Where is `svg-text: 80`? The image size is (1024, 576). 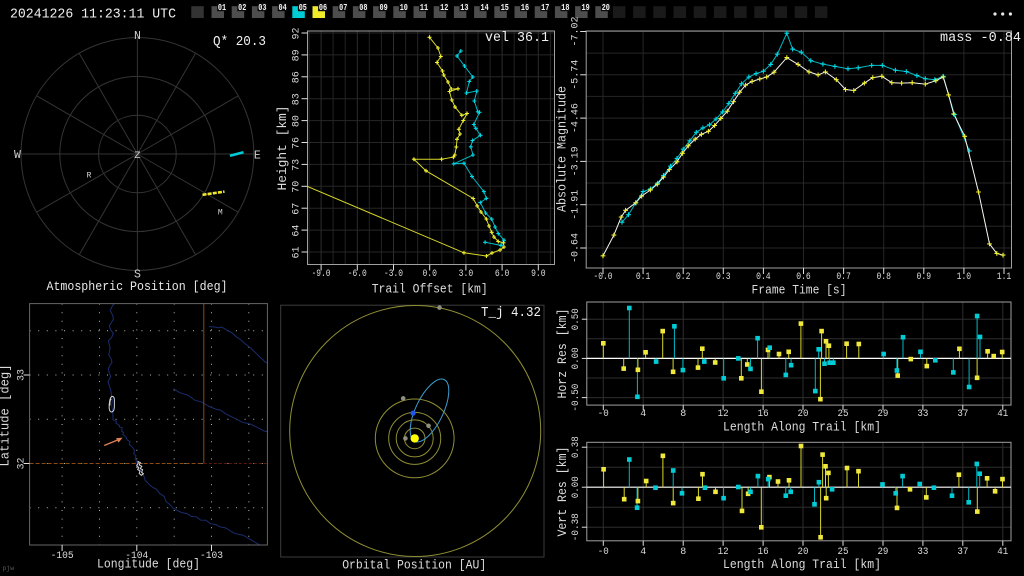
svg-text: 80 is located at coordinates (297, 121).